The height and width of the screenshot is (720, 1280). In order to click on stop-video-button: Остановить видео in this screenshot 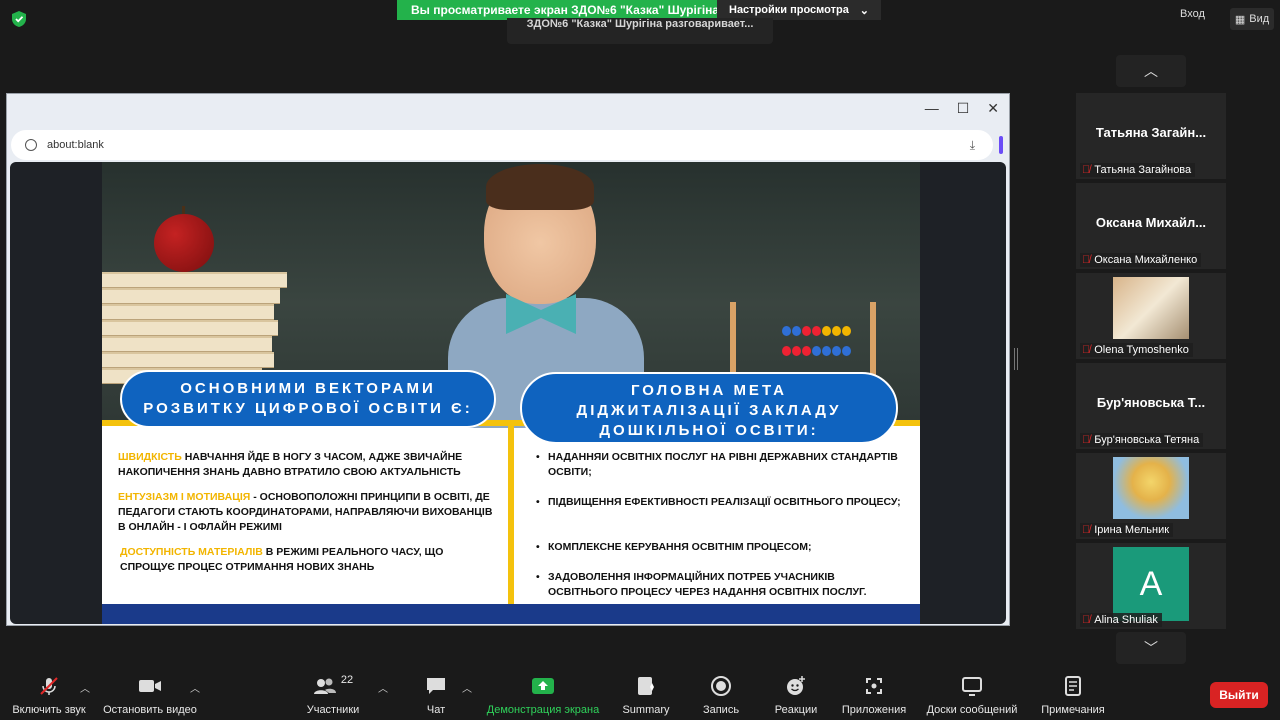, I will do `click(150, 695)`.